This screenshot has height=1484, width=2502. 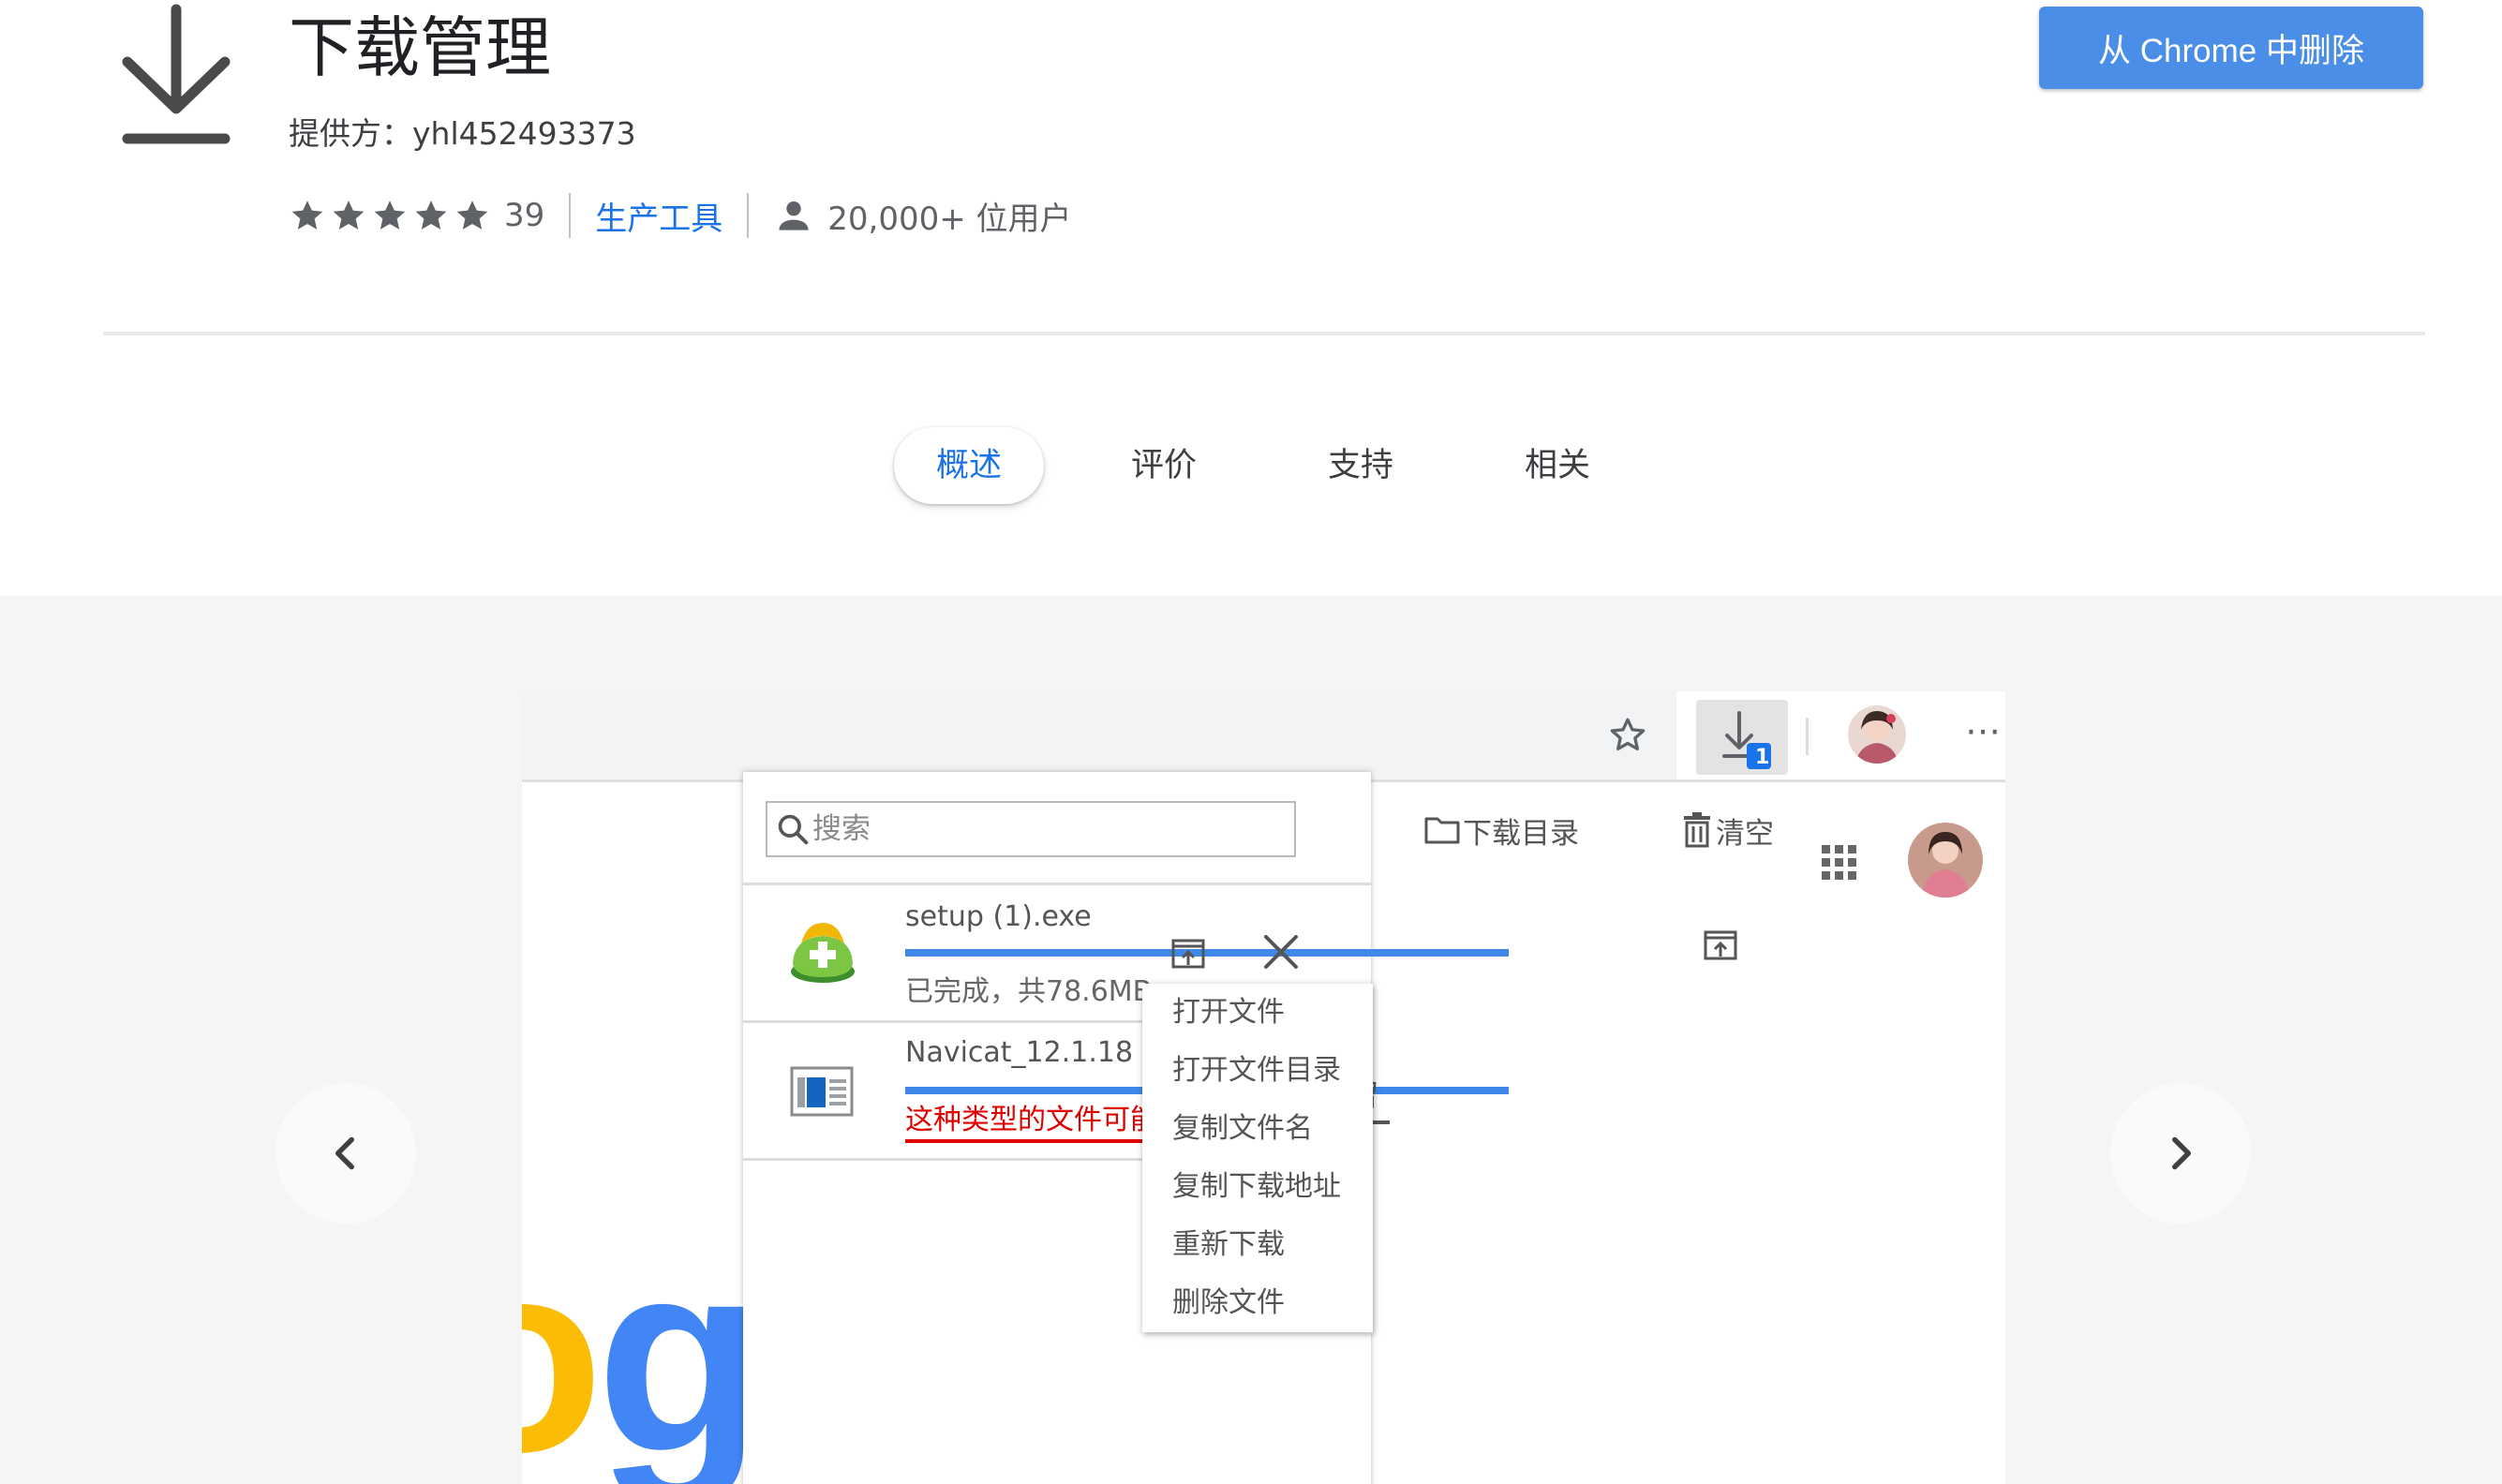 What do you see at coordinates (1720, 944) in the screenshot?
I see `open-file-icon` at bounding box center [1720, 944].